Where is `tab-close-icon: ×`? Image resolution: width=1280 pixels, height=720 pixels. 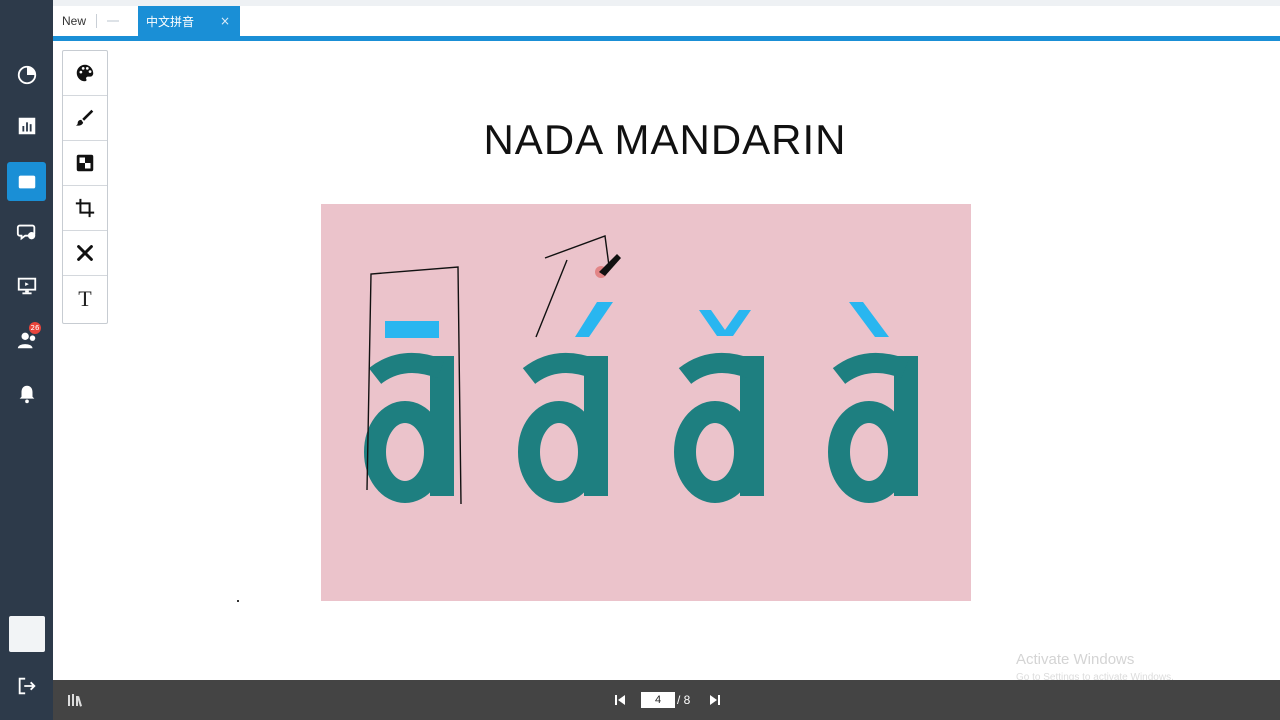
tab-close-icon: × is located at coordinates (225, 21).